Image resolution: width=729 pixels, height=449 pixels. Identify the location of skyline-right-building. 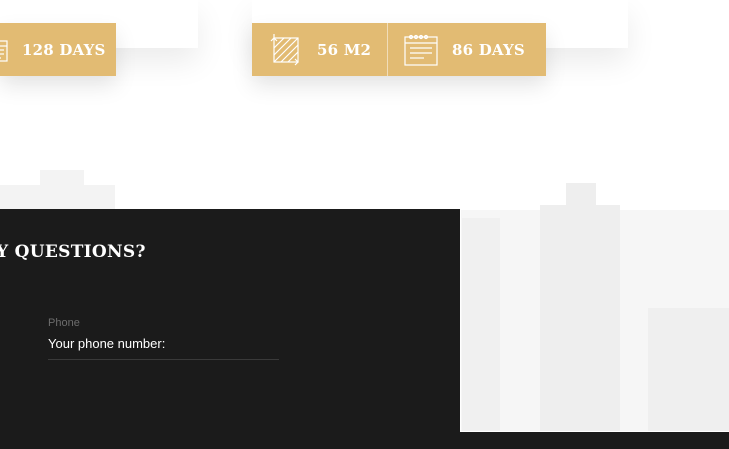
(688, 369).